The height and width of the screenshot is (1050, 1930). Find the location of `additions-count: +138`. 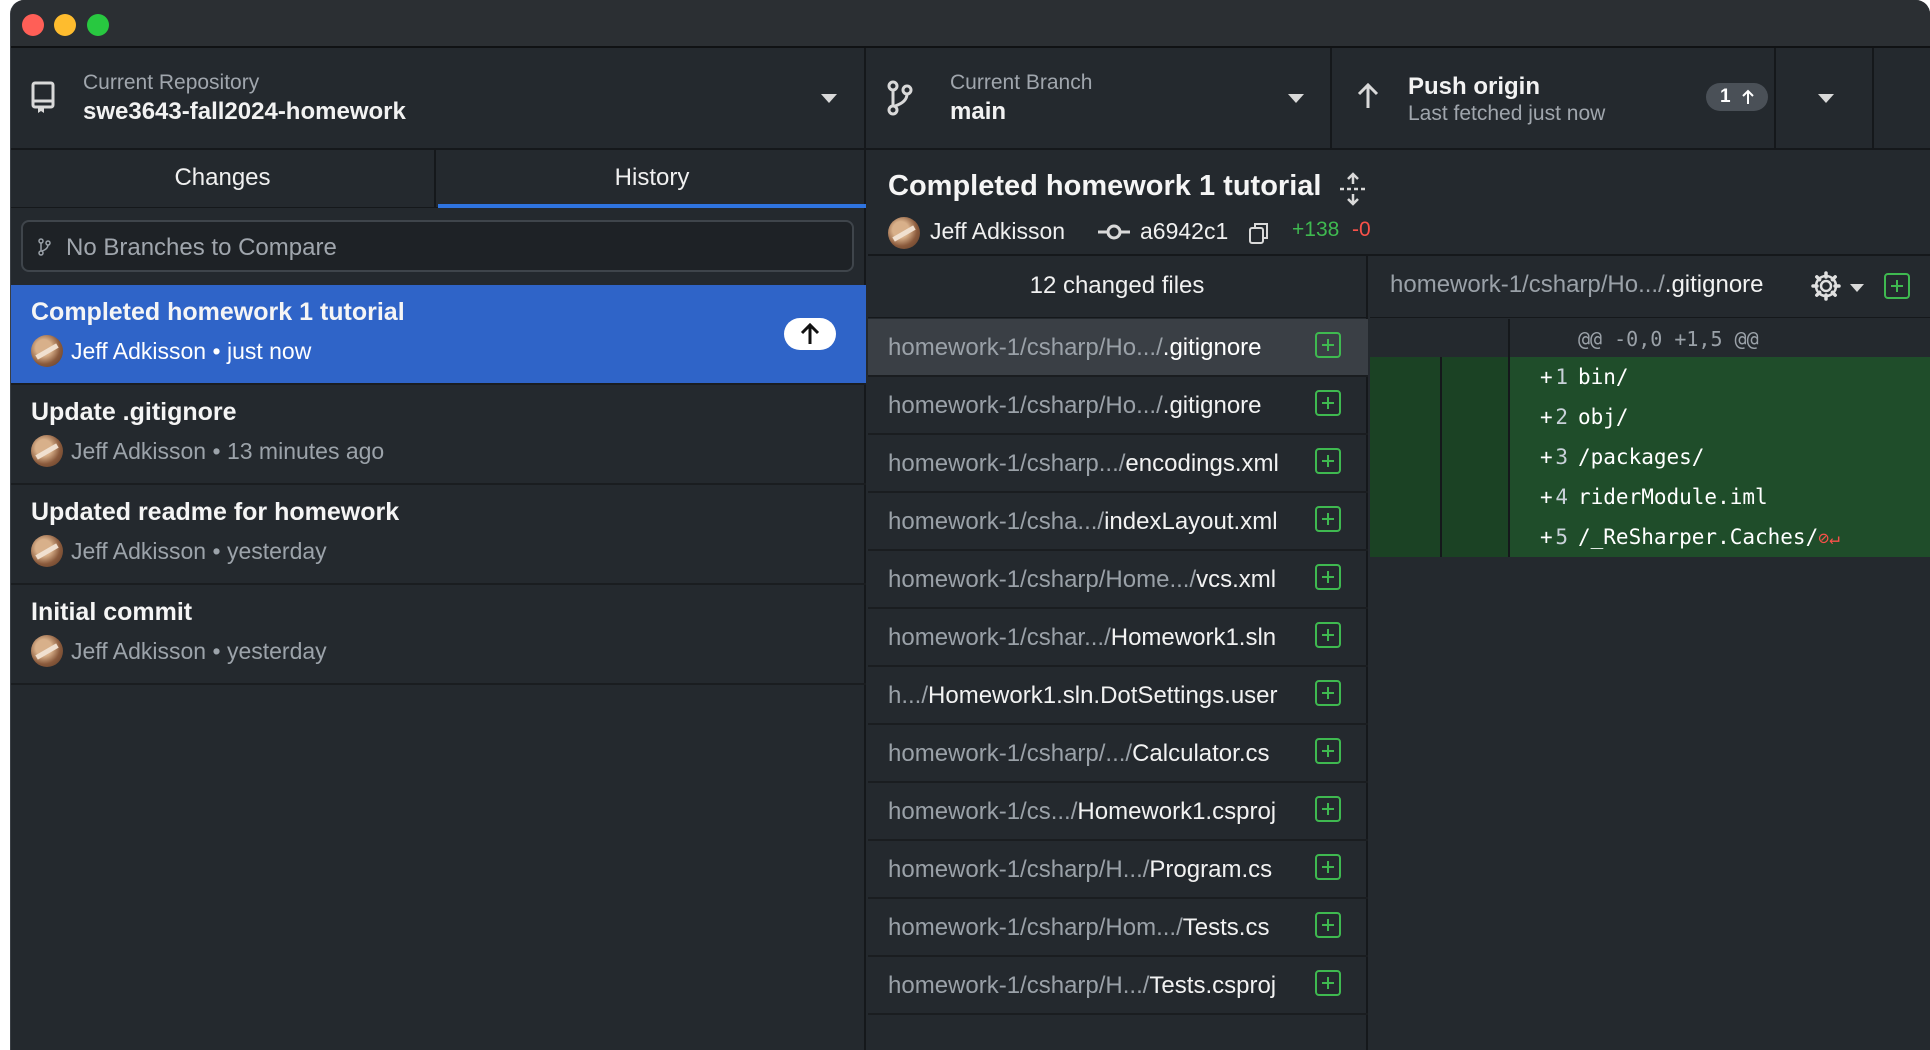

additions-count: +138 is located at coordinates (1316, 229).